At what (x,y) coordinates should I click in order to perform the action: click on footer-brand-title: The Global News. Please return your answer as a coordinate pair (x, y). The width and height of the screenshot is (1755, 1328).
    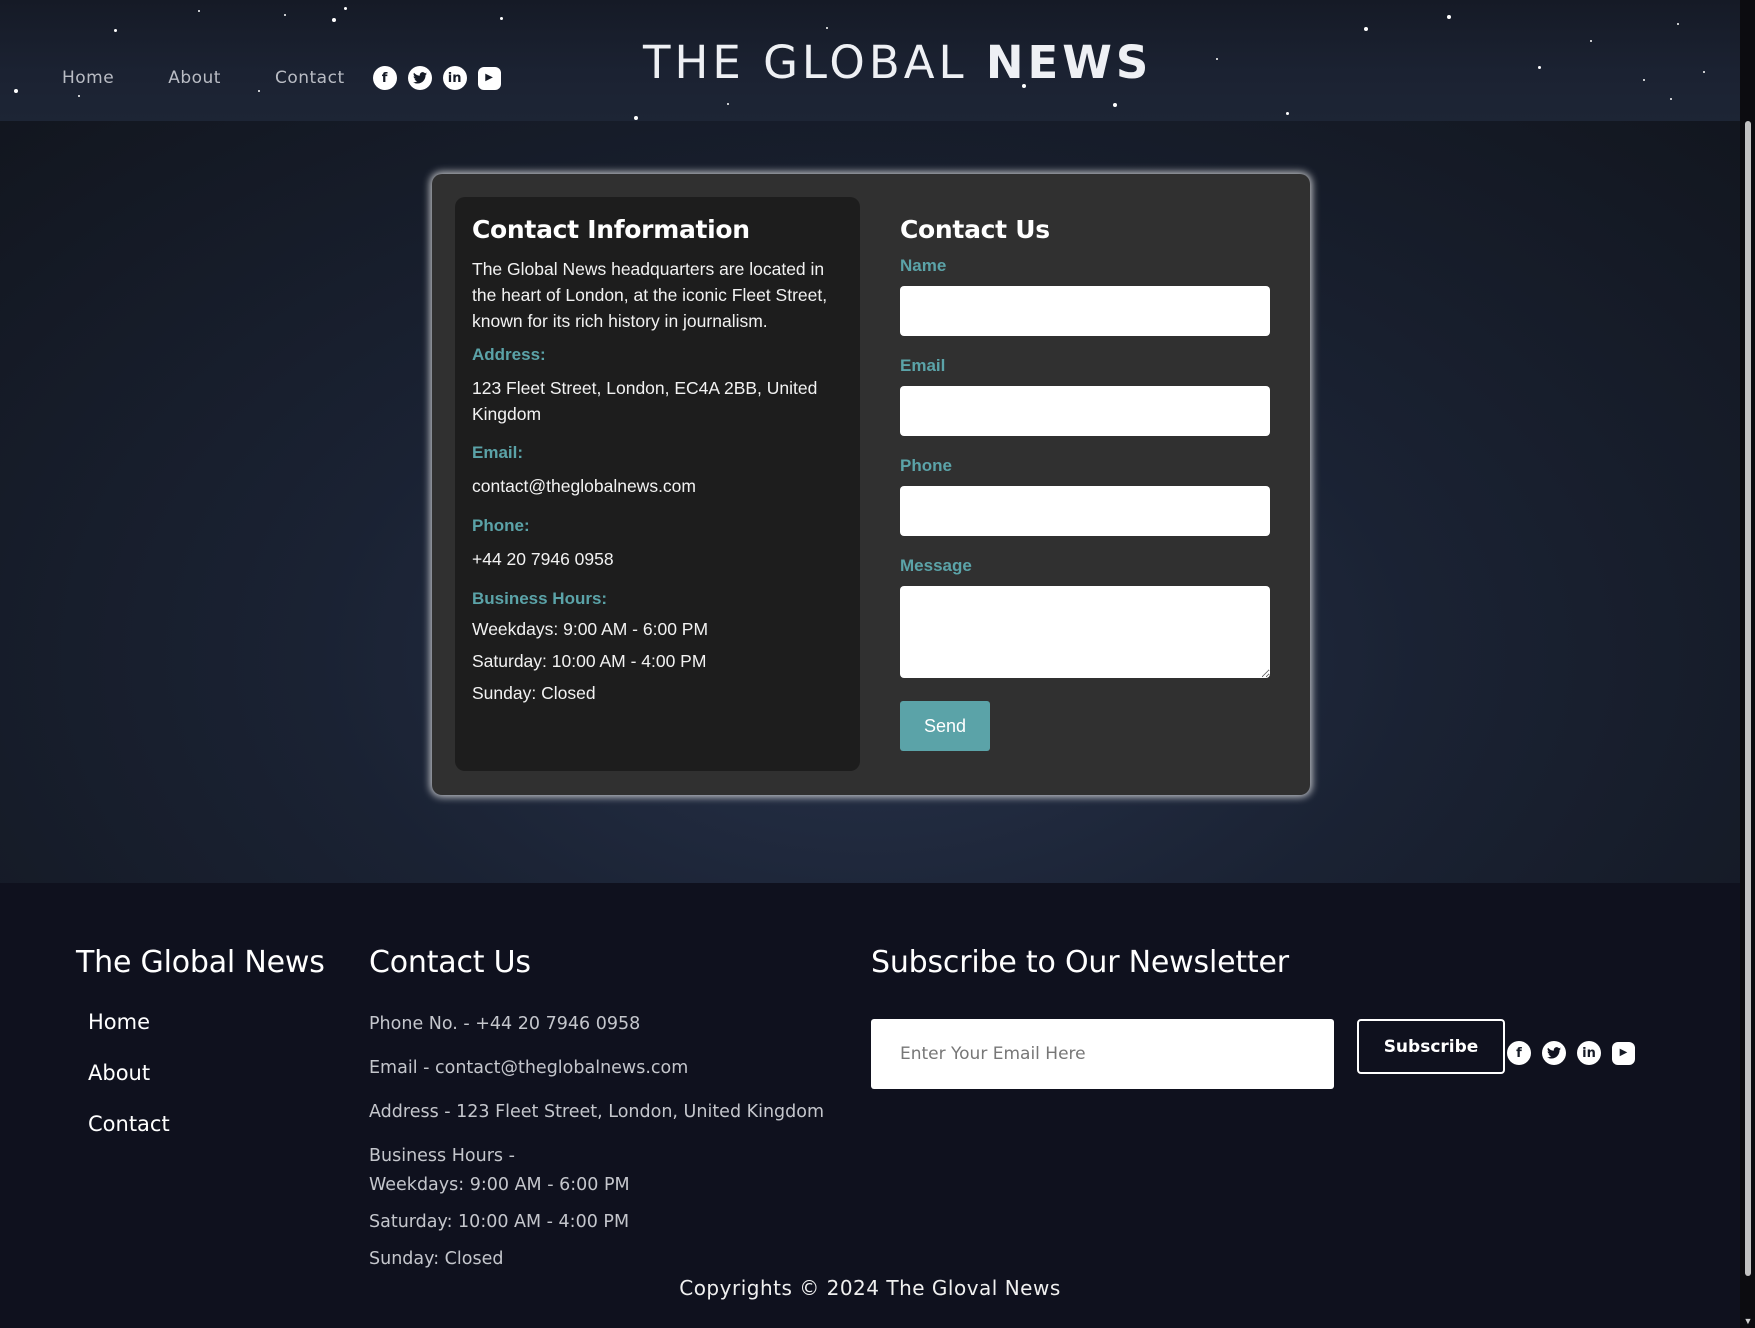
    Looking at the image, I should click on (200, 962).